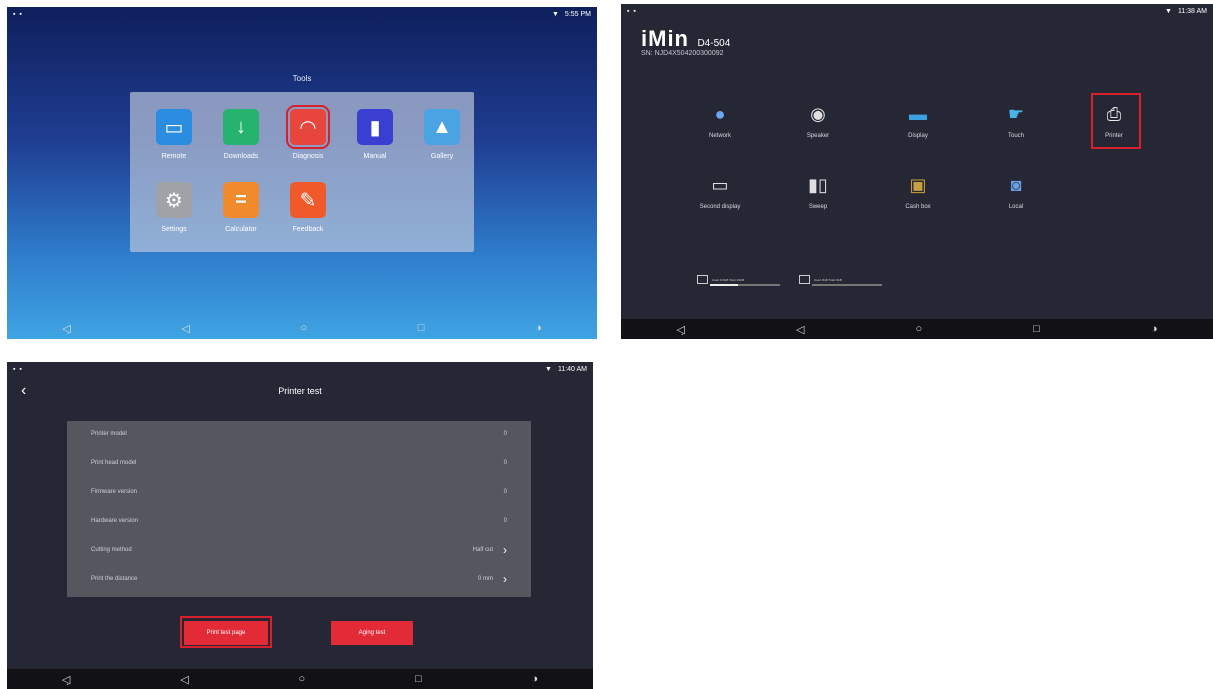 The image size is (1213, 689). I want to click on device-touch: ☛ Touch, so click(1016, 119).